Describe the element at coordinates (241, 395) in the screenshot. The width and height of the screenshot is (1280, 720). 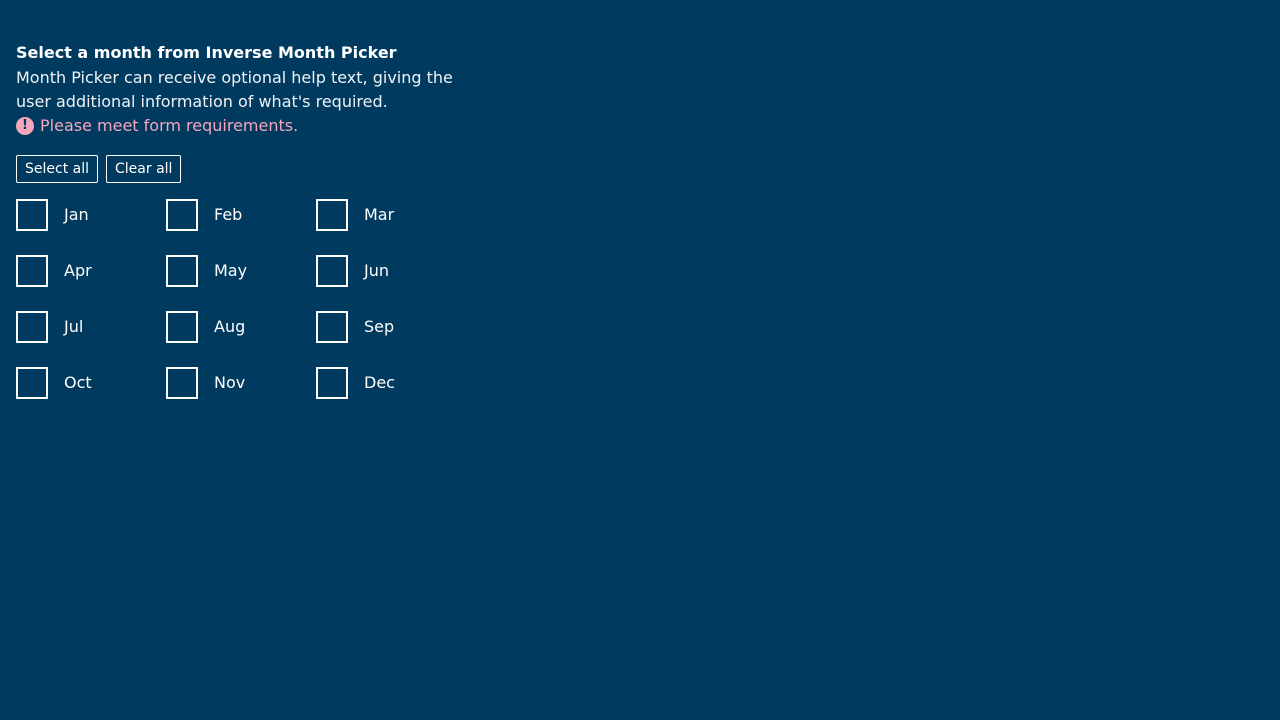
I see `month-option-nov: Nov` at that location.